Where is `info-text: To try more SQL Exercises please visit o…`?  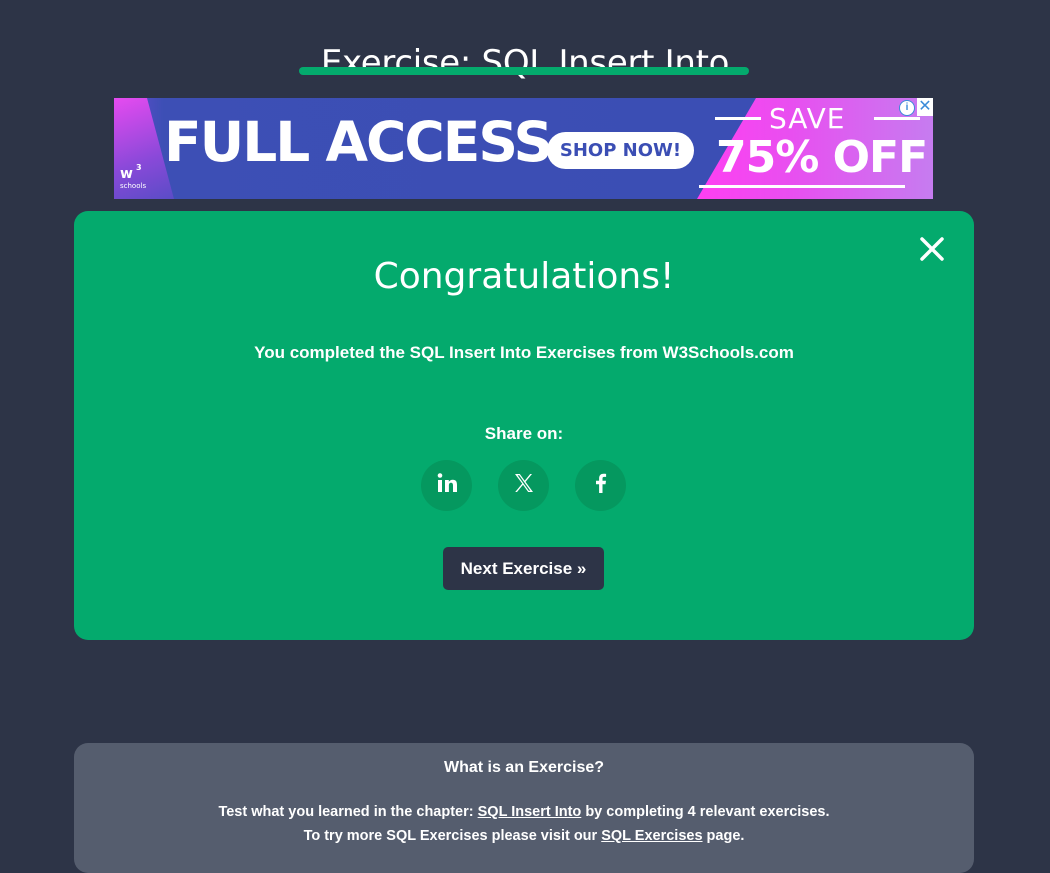
info-text: To try more SQL Exercises please visit o… is located at coordinates (452, 836).